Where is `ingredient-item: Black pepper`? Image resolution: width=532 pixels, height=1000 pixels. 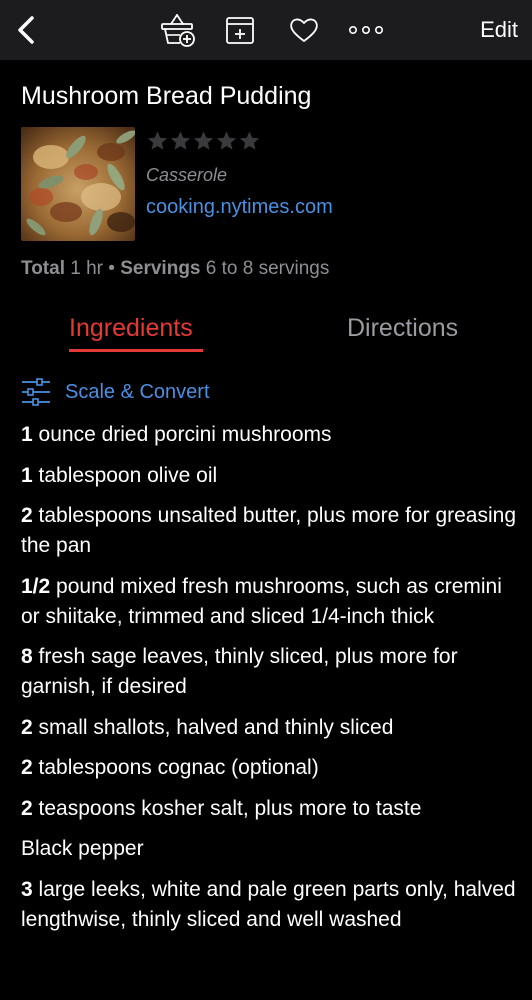
ingredient-item: Black pepper is located at coordinates (273, 849).